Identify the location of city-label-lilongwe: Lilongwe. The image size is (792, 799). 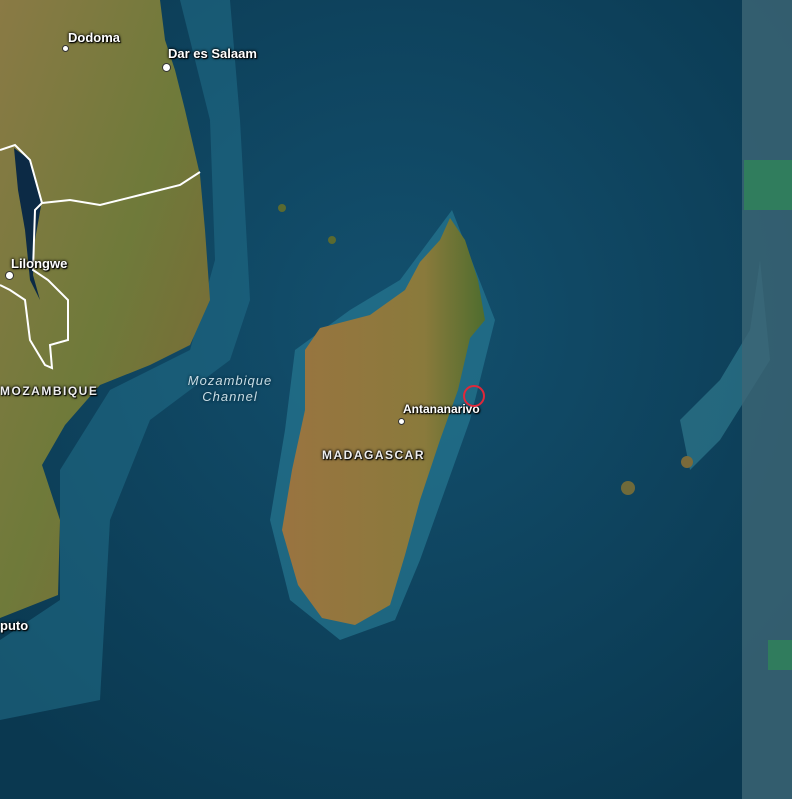
(39, 263).